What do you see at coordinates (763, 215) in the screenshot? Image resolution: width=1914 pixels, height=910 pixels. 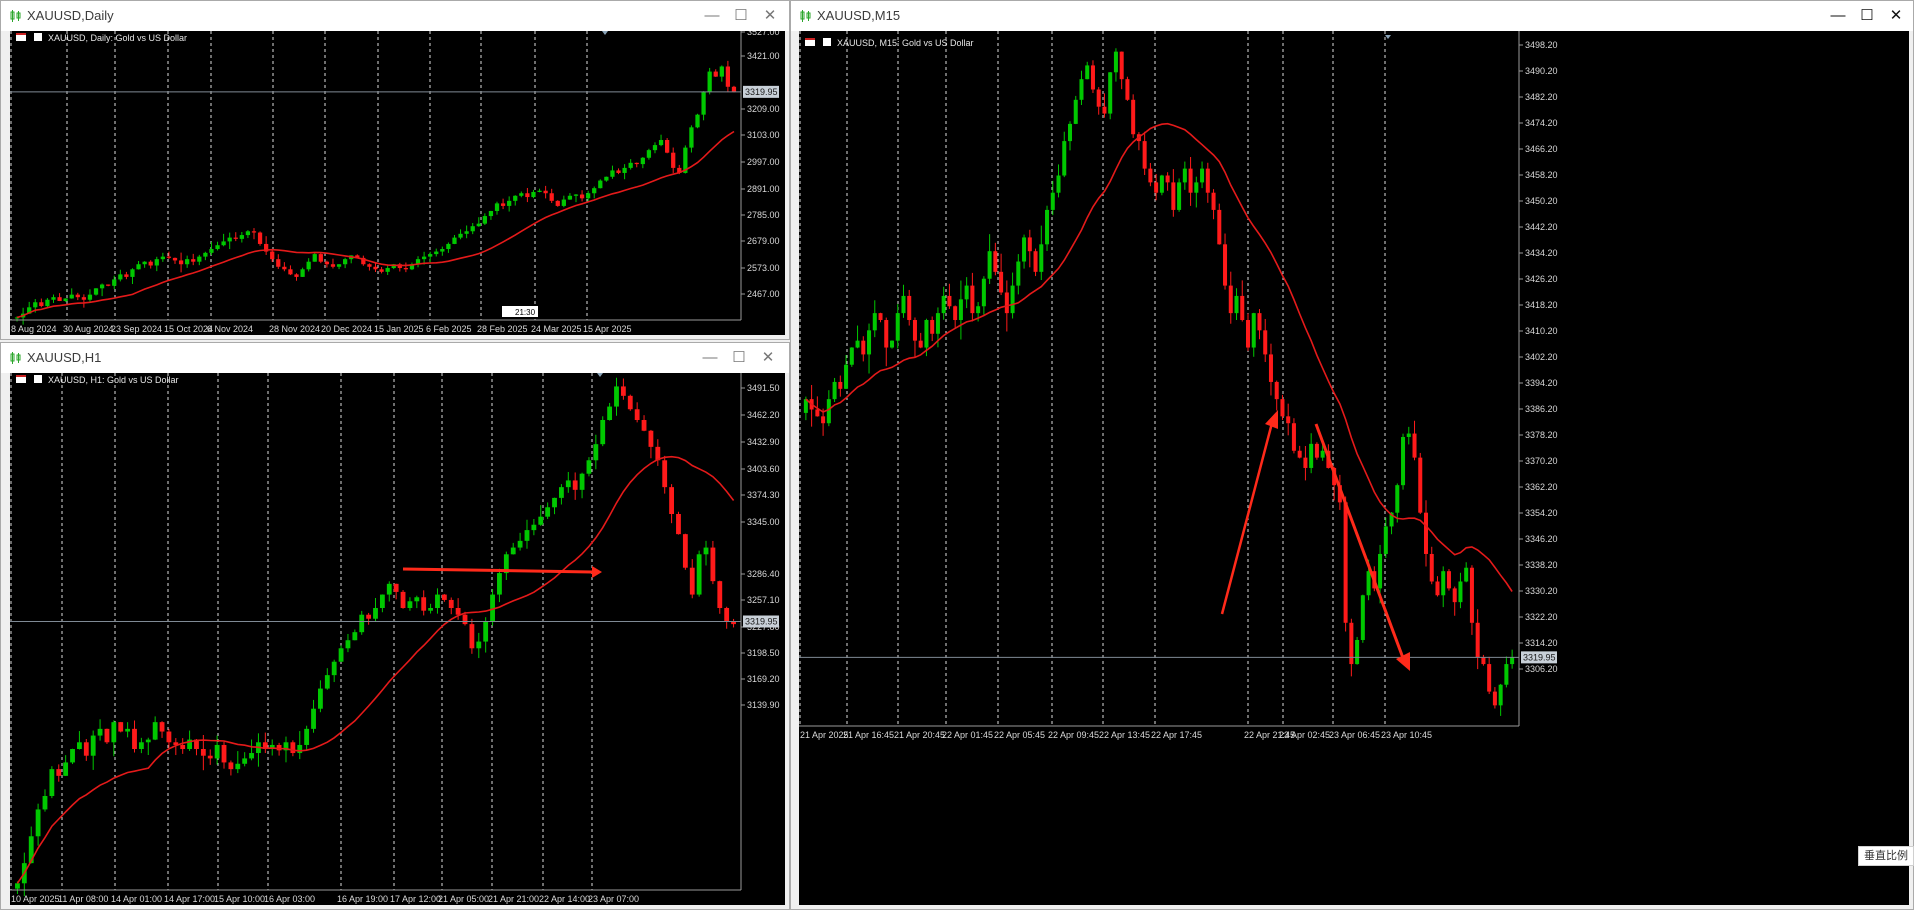 I see `price-tick-label: 2785.00` at bounding box center [763, 215].